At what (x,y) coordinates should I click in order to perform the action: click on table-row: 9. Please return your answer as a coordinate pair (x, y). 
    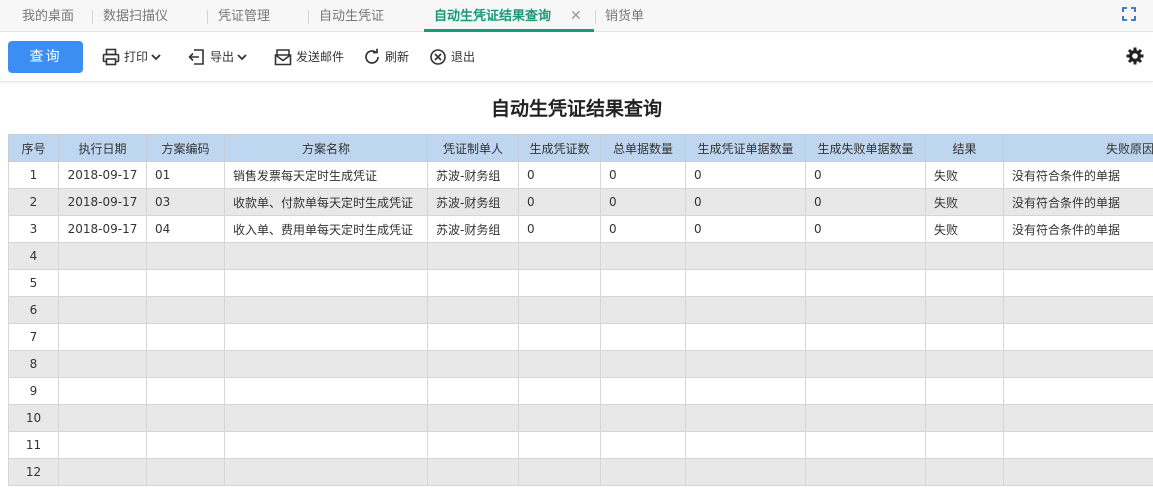
    Looking at the image, I should click on (580, 391).